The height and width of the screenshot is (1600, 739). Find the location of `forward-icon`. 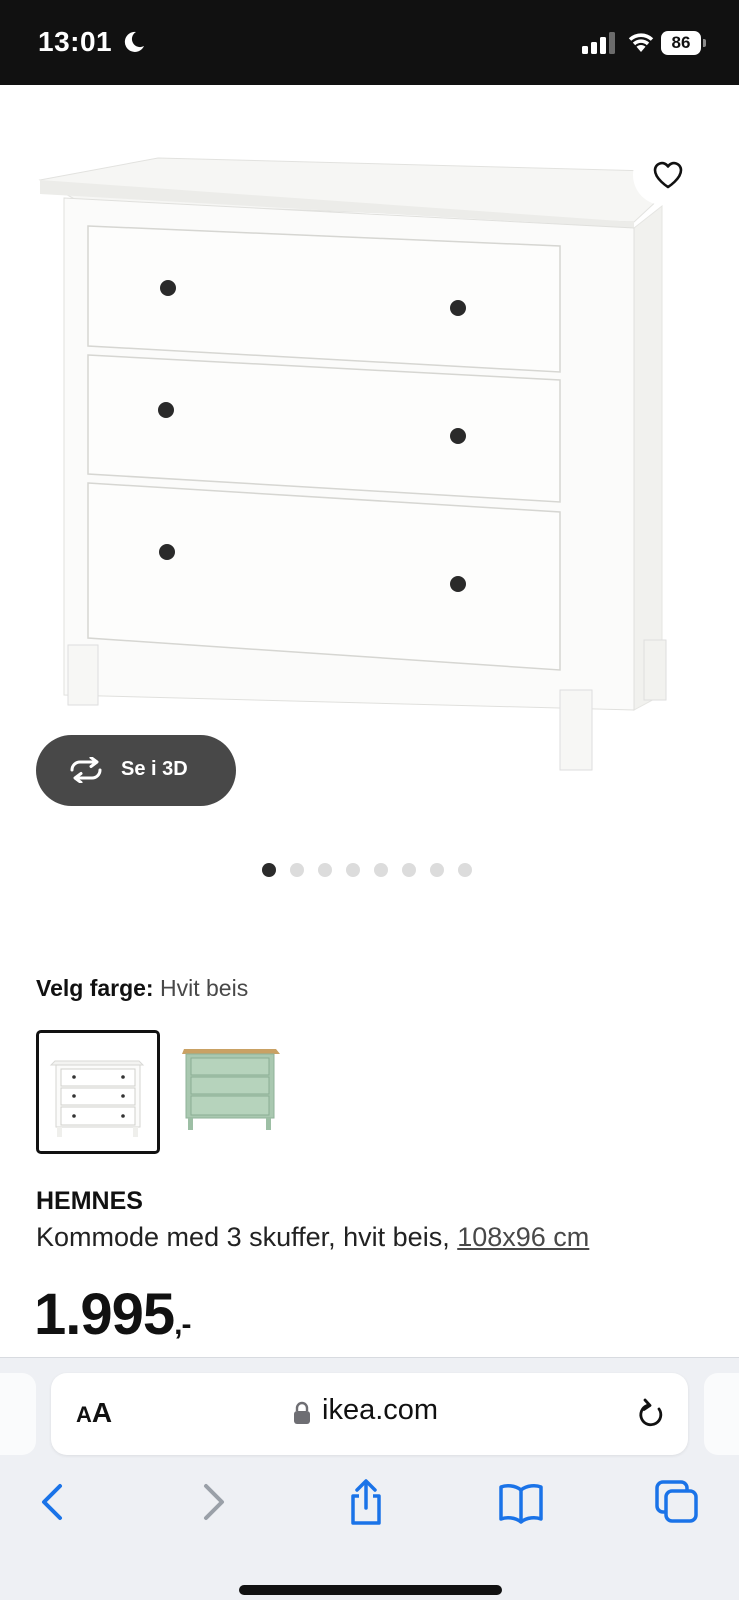

forward-icon is located at coordinates (211, 1502).